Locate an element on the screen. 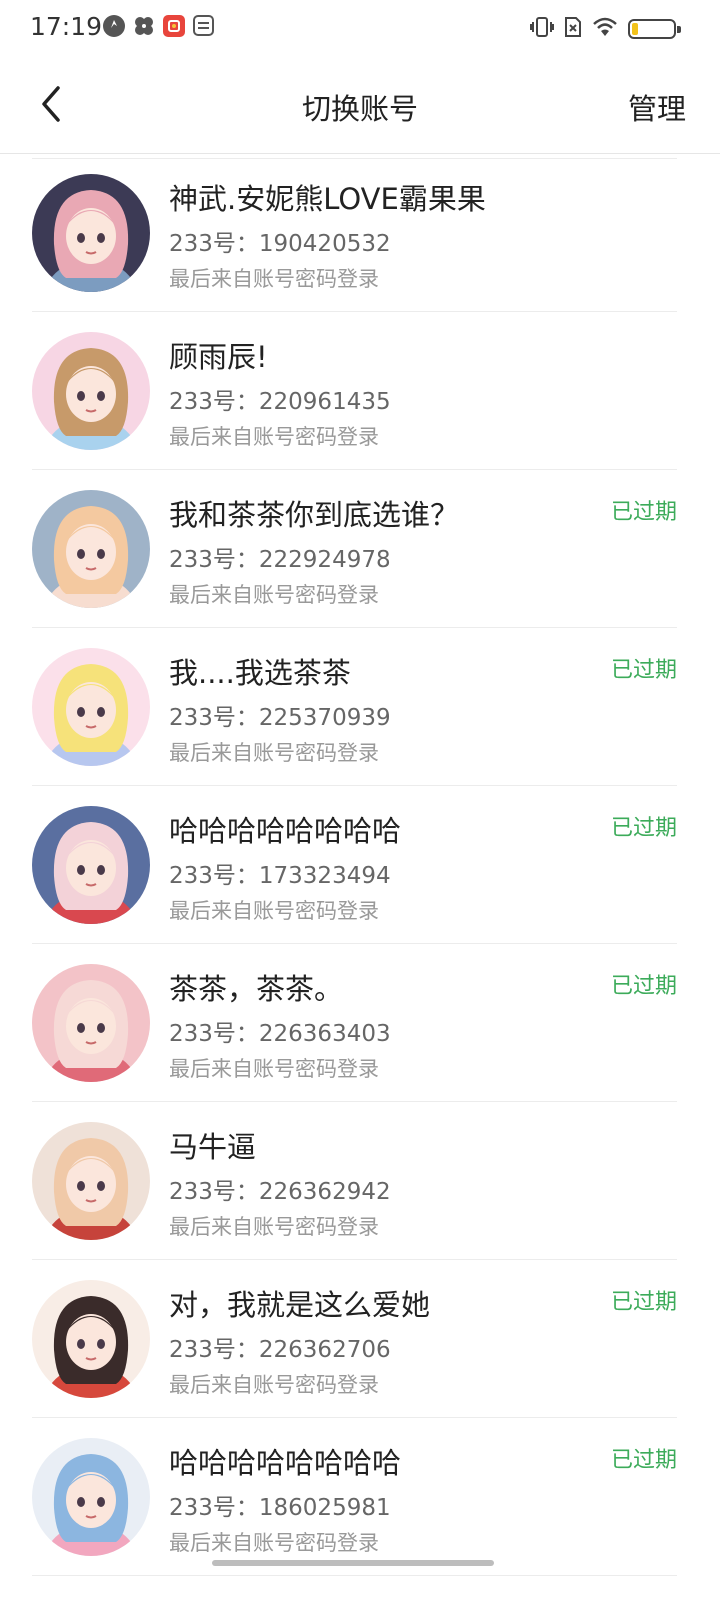 Image resolution: width=720 pixels, height=1600 pixels. account-name: 对，我就是这么爱她 is located at coordinates (300, 1305).